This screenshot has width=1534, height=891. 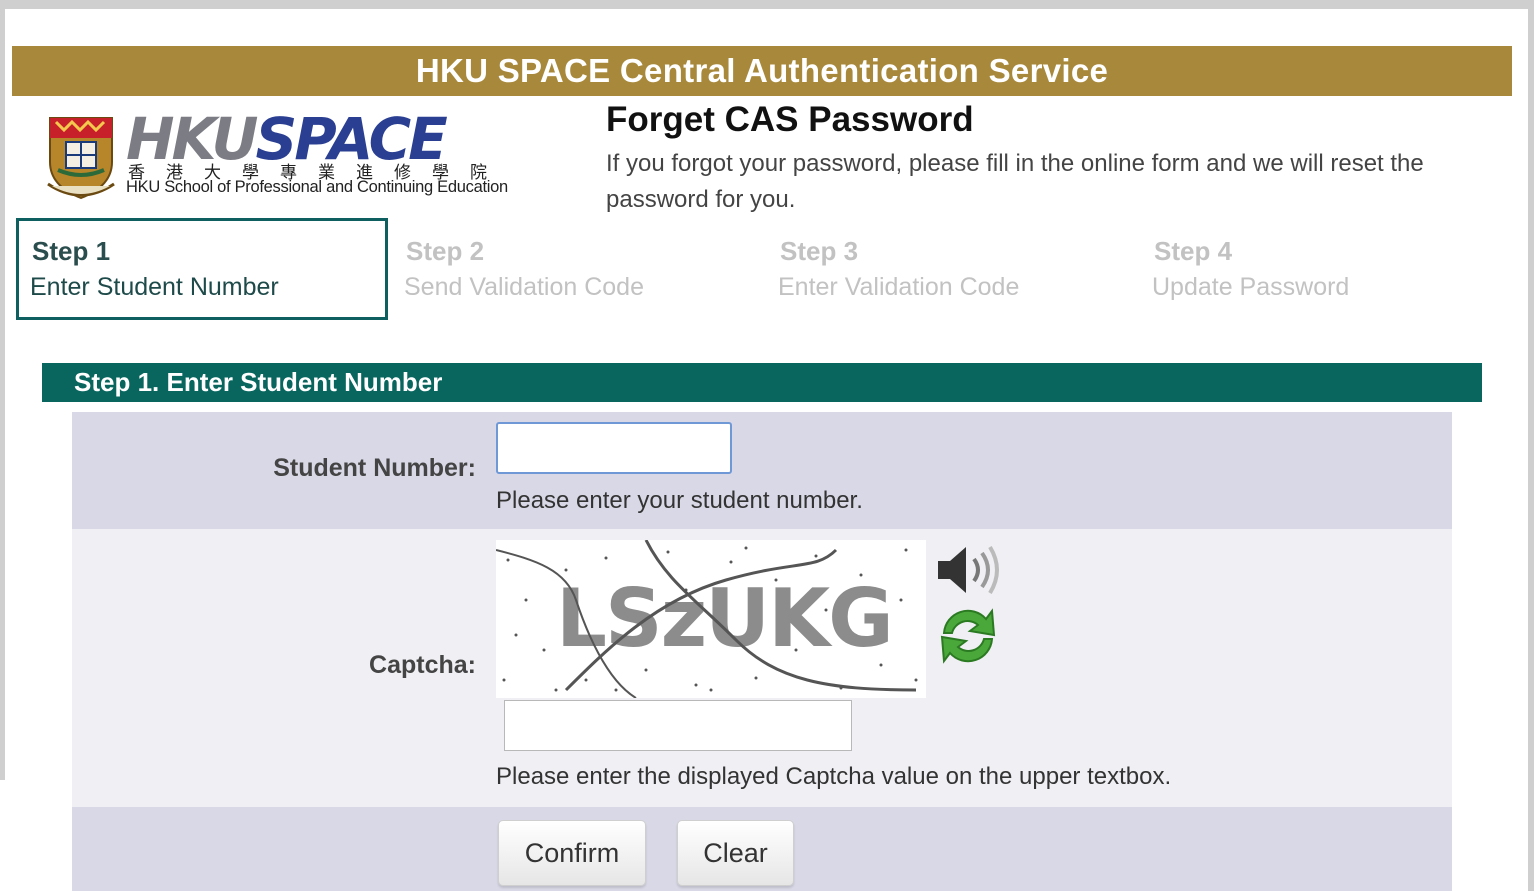 I want to click on captcha-input, so click(x=678, y=725).